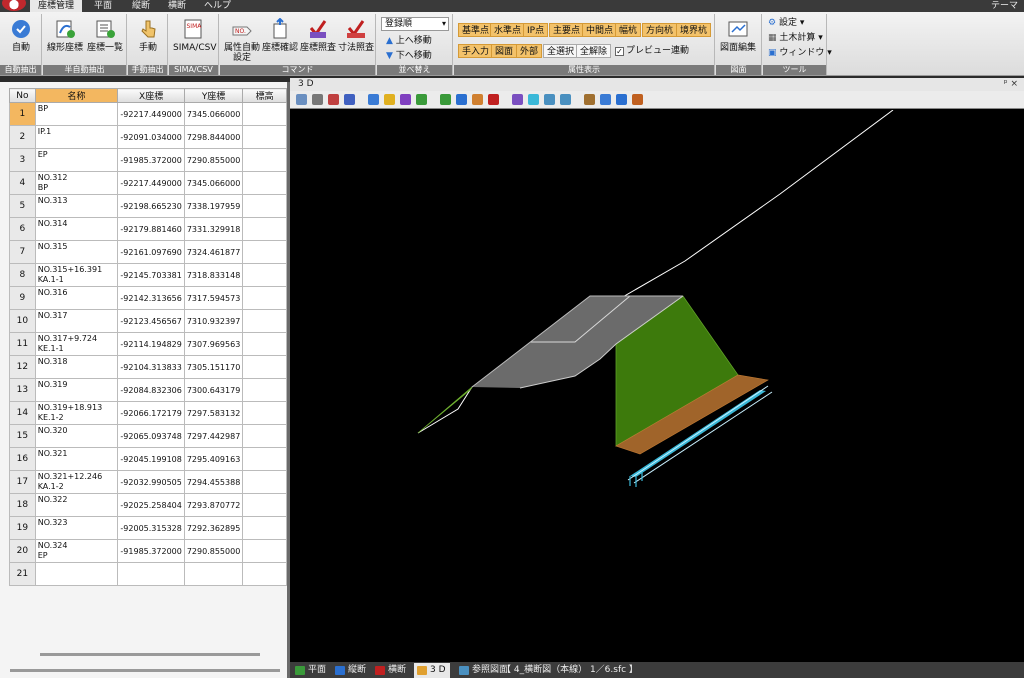 The width and height of the screenshot is (1024, 678). What do you see at coordinates (22, 298) in the screenshot?
I see `row-no: 9` at bounding box center [22, 298].